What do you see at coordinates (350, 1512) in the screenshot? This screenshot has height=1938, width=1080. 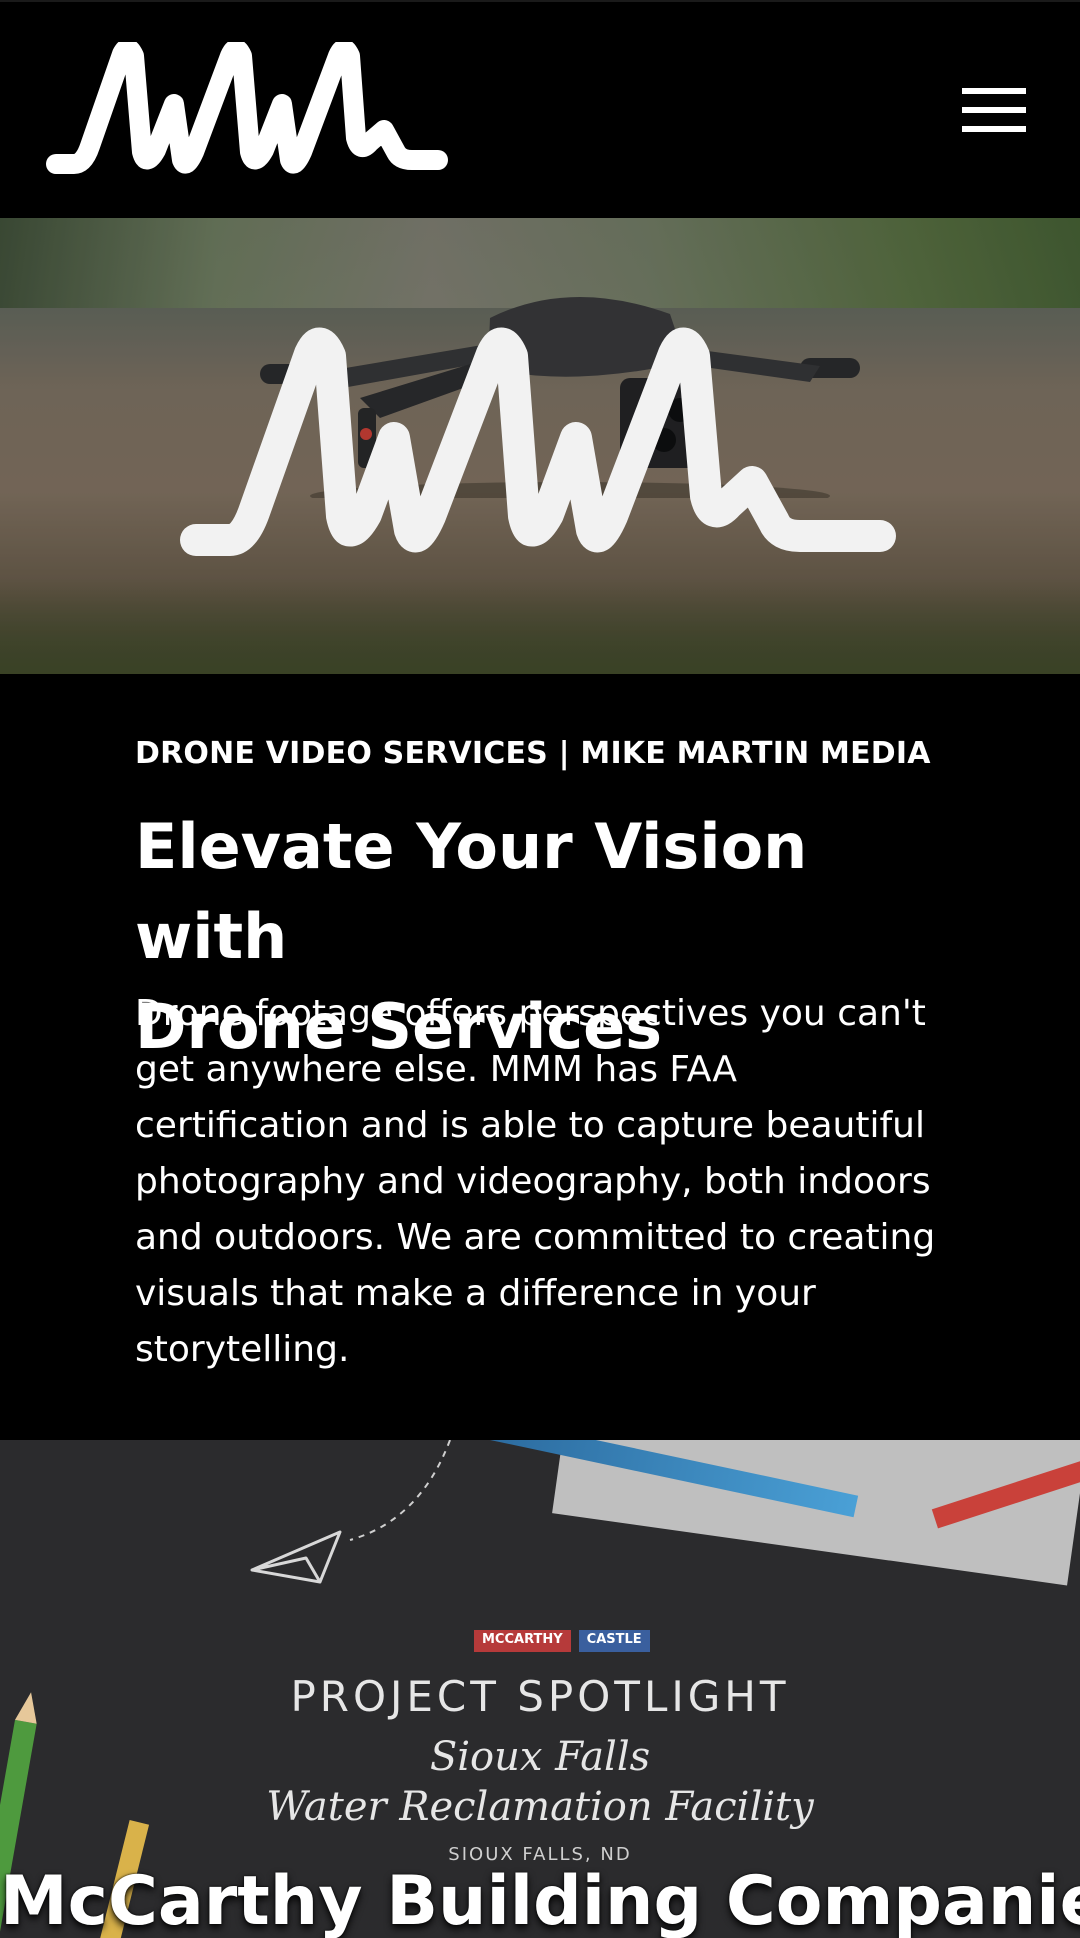 I see `paper-plane-icon` at bounding box center [350, 1512].